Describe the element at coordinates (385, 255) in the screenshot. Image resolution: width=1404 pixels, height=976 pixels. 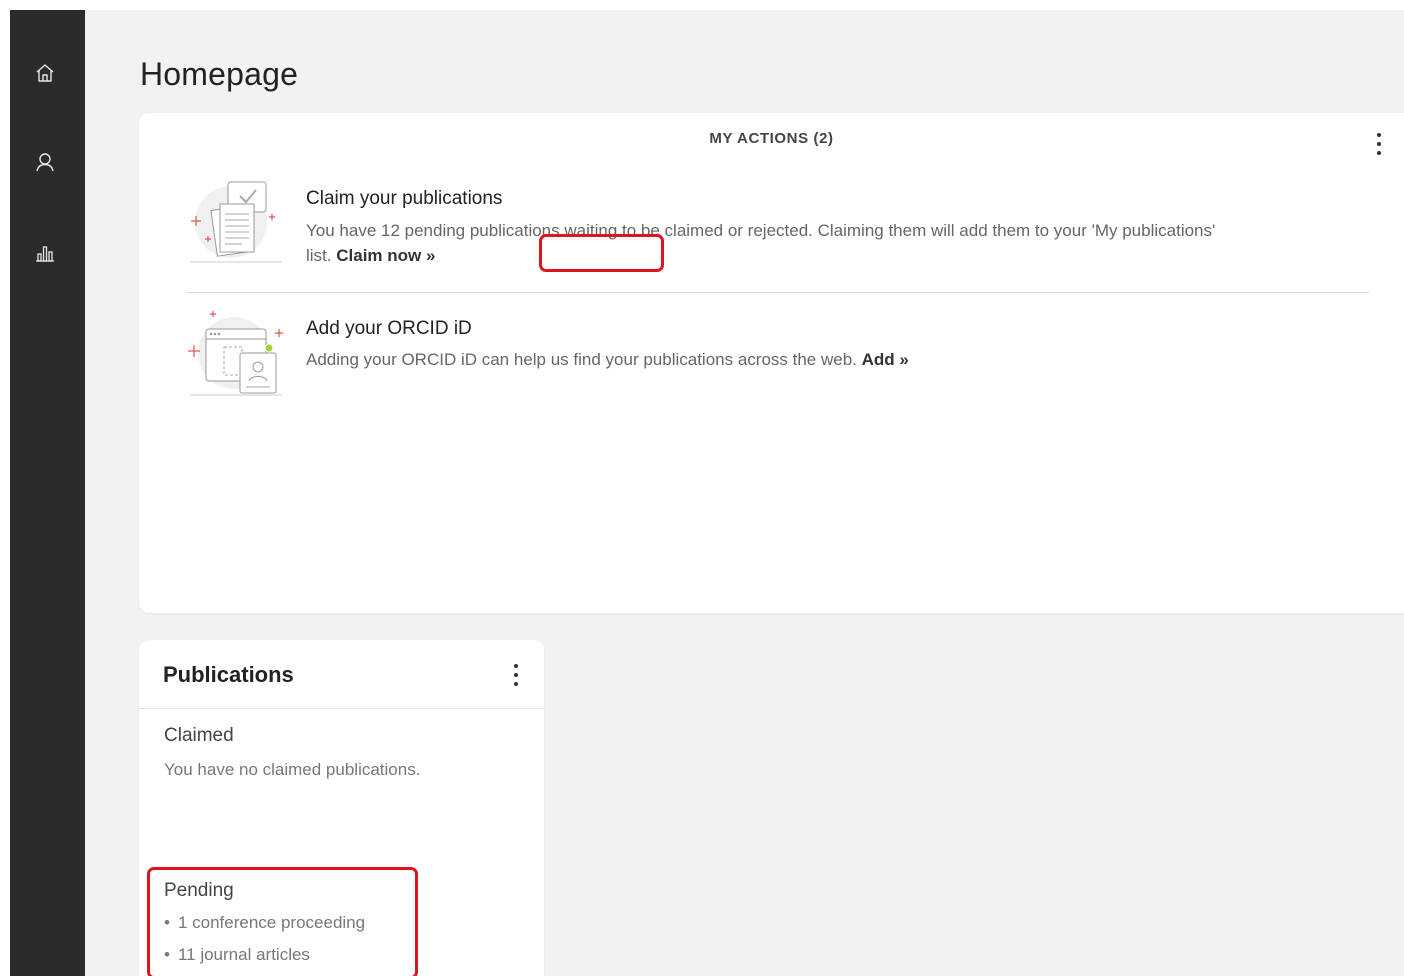
I see `claim-now-link: Claim now »` at that location.